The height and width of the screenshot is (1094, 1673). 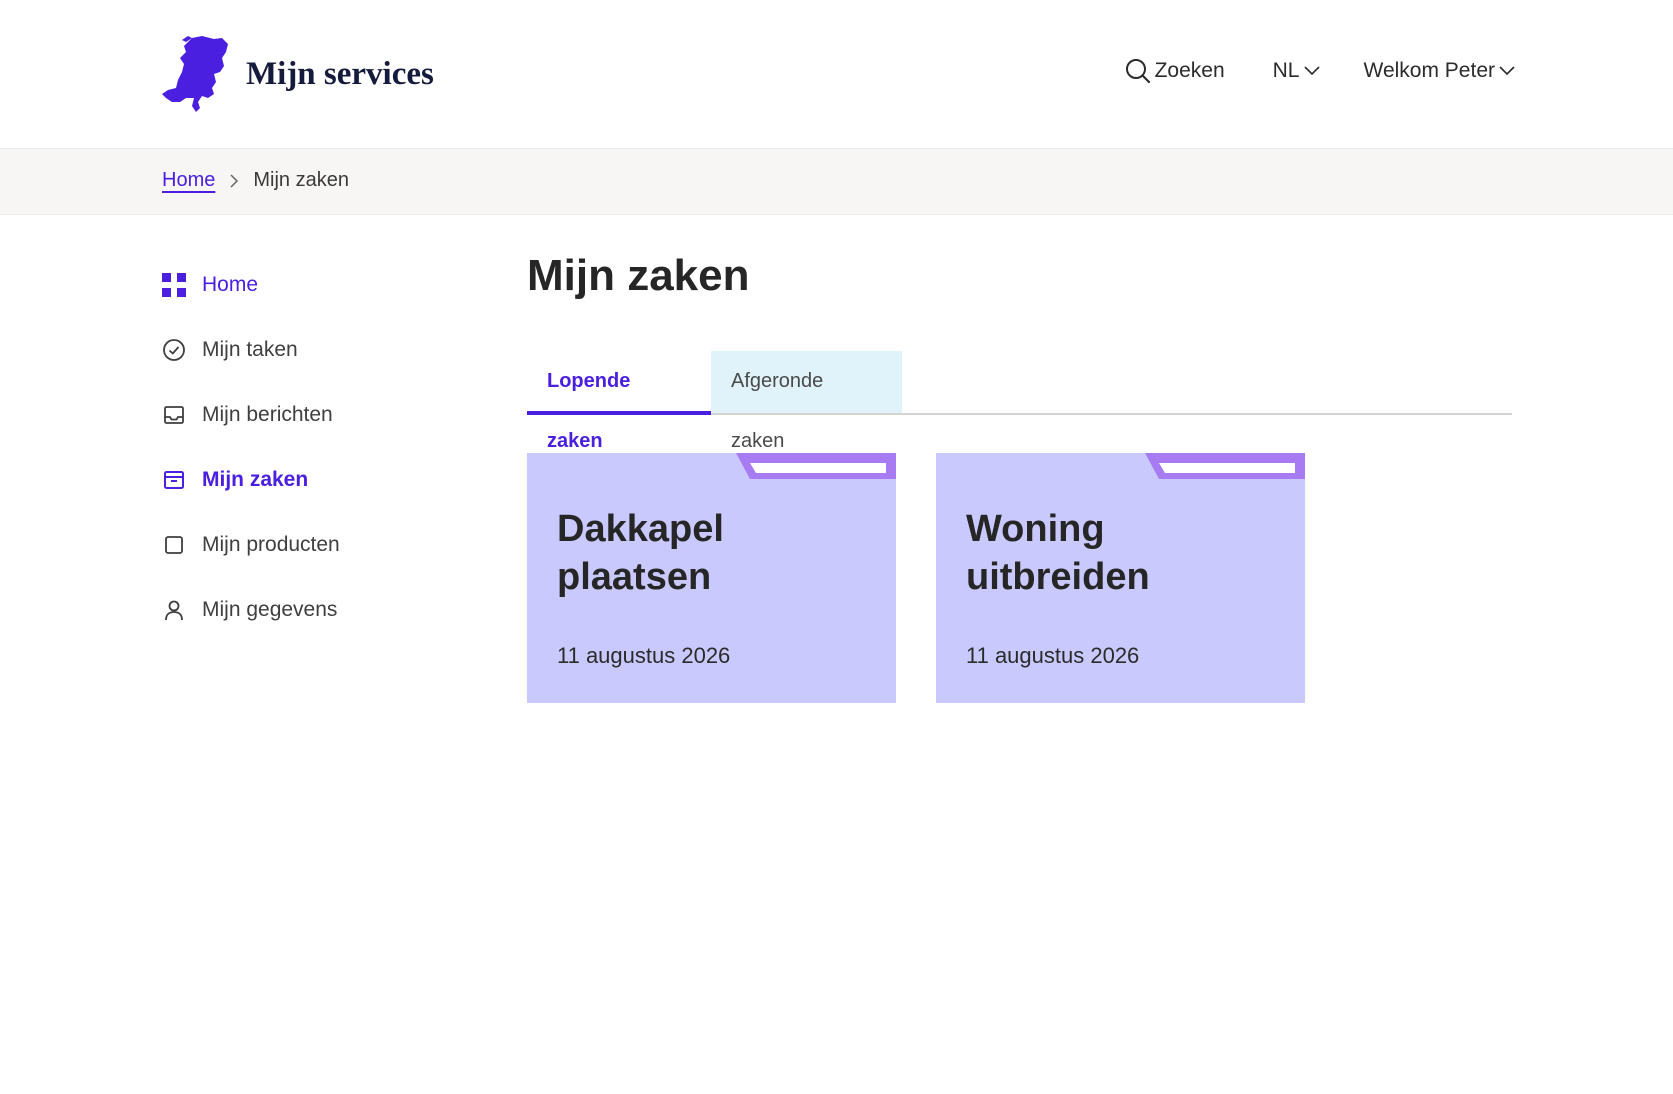 I want to click on square-icon, so click(x=174, y=545).